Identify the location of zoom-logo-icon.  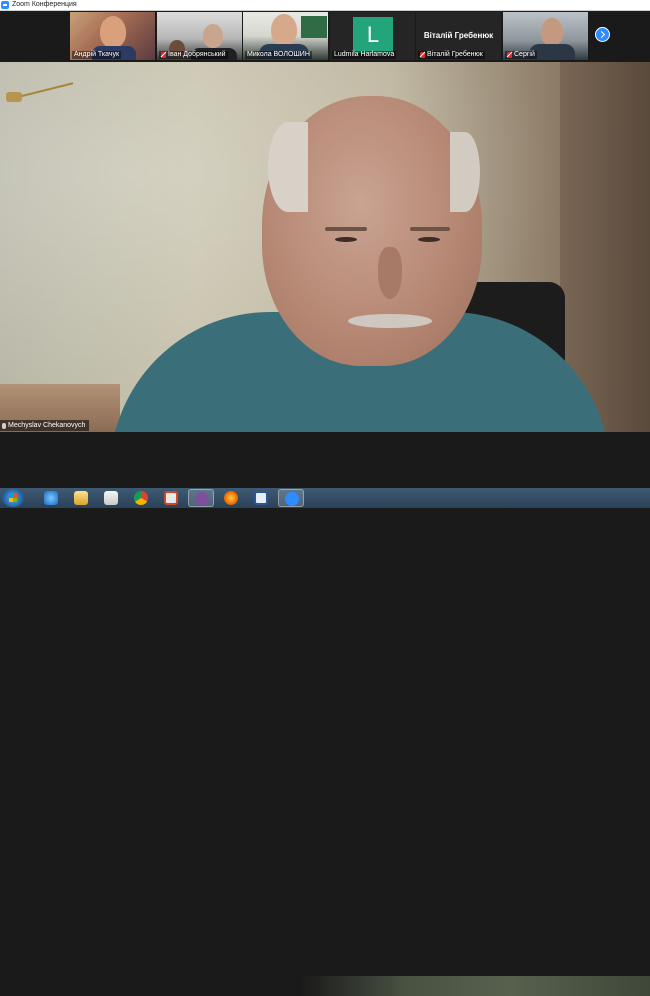
(5, 5).